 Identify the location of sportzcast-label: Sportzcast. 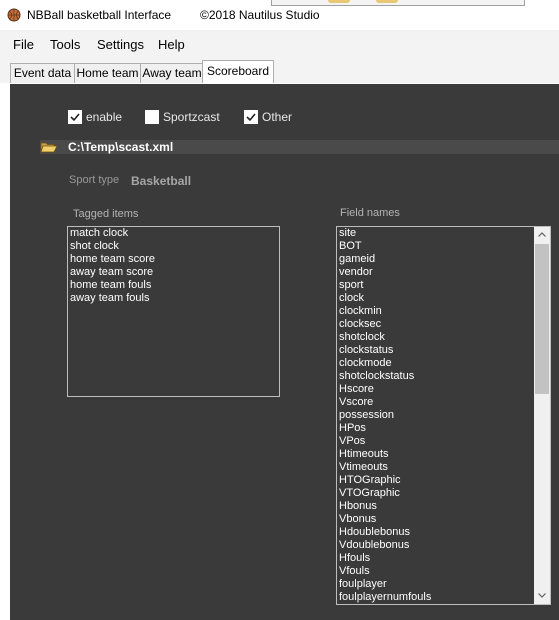
(191, 117).